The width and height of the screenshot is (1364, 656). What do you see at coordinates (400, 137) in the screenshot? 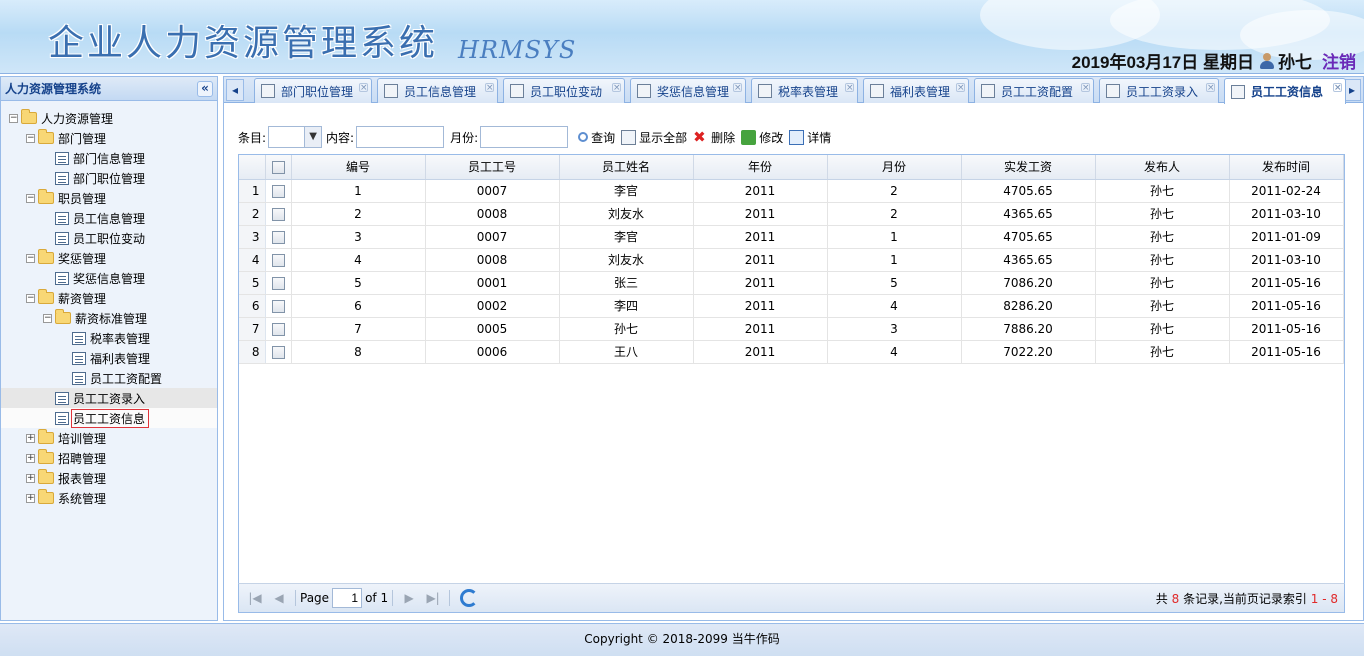
I see `content-input` at bounding box center [400, 137].